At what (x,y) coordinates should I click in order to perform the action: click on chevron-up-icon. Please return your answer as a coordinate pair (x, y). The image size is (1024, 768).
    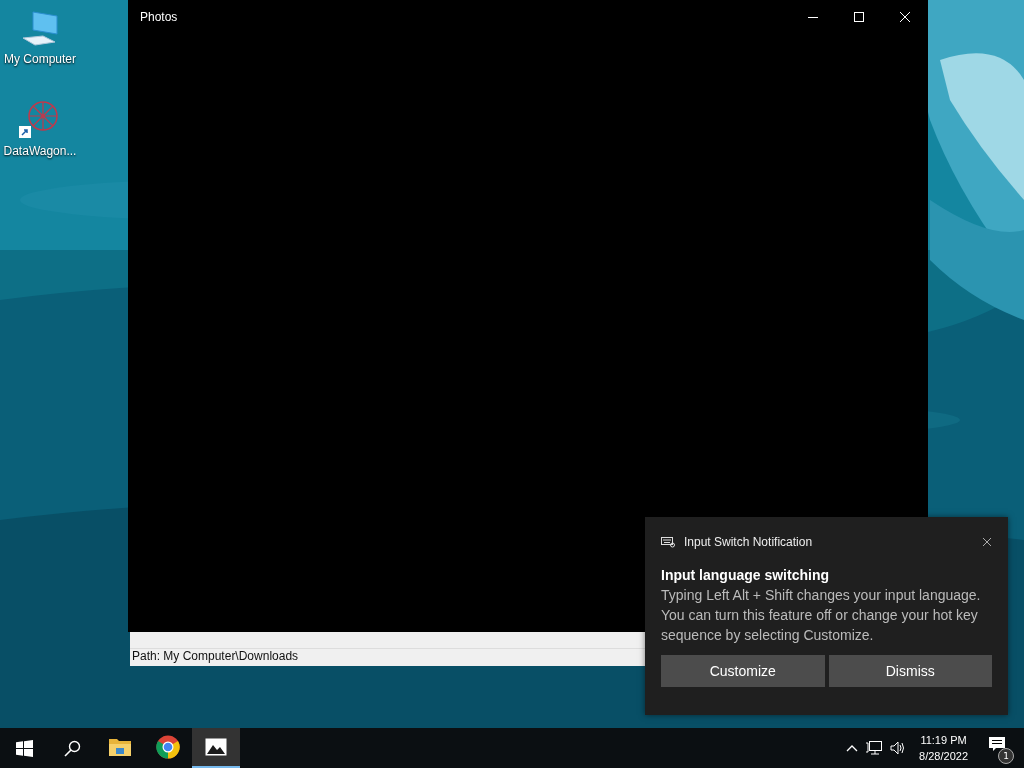
    Looking at the image, I should click on (852, 748).